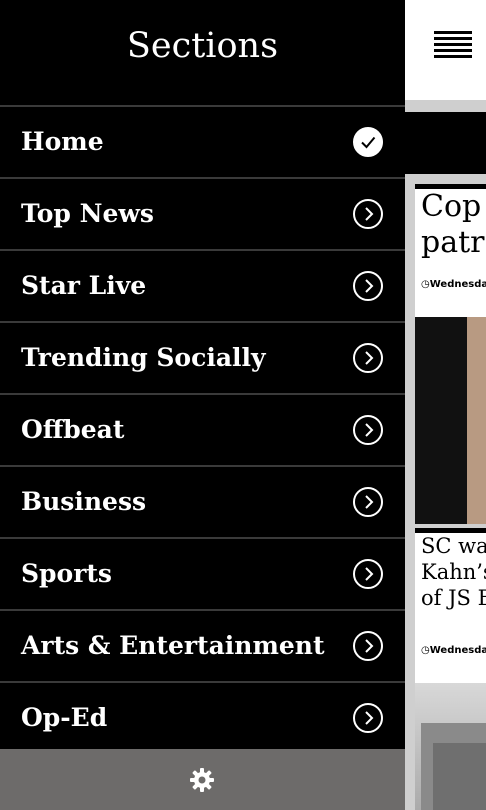 Image resolution: width=486 pixels, height=810 pixels. I want to click on sidebar-item-label: Star Live, so click(84, 285).